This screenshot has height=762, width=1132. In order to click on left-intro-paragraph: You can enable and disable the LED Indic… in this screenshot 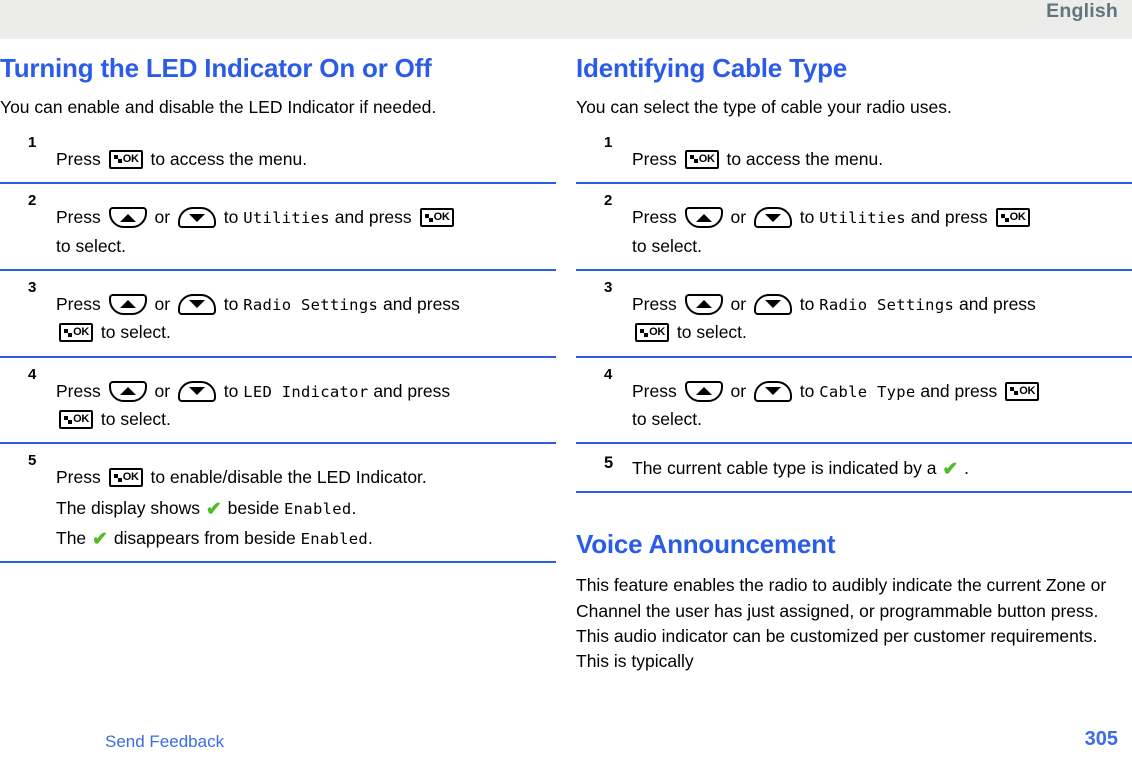, I will do `click(218, 106)`.